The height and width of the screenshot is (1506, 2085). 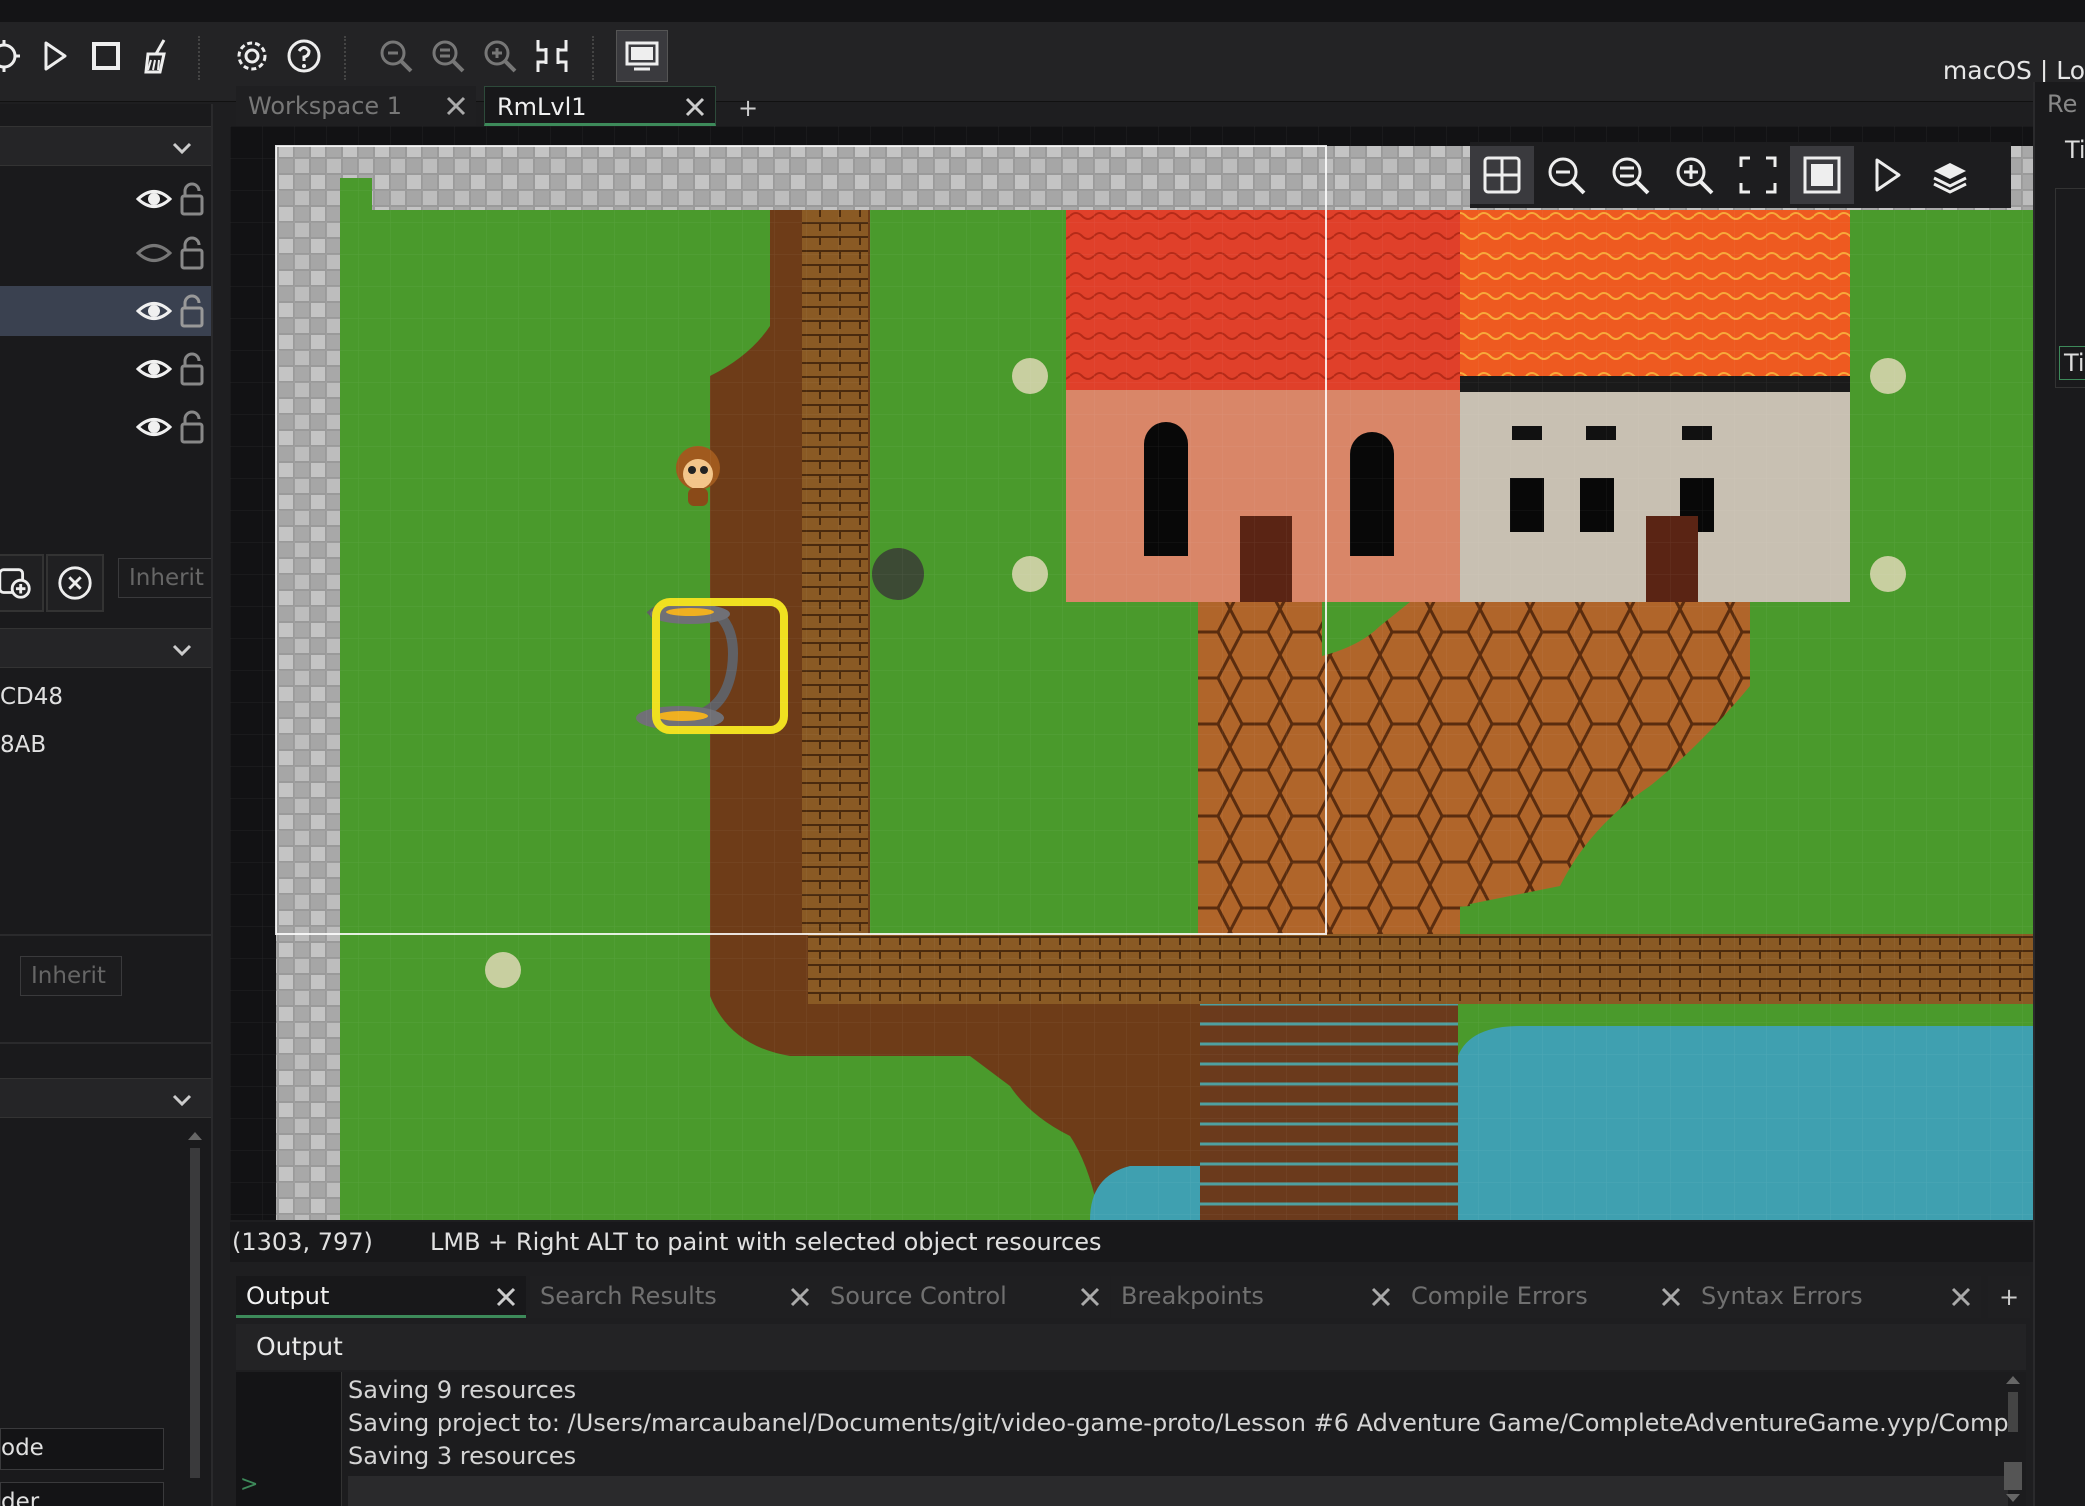 What do you see at coordinates (105, 1098) in the screenshot?
I see `instances-header` at bounding box center [105, 1098].